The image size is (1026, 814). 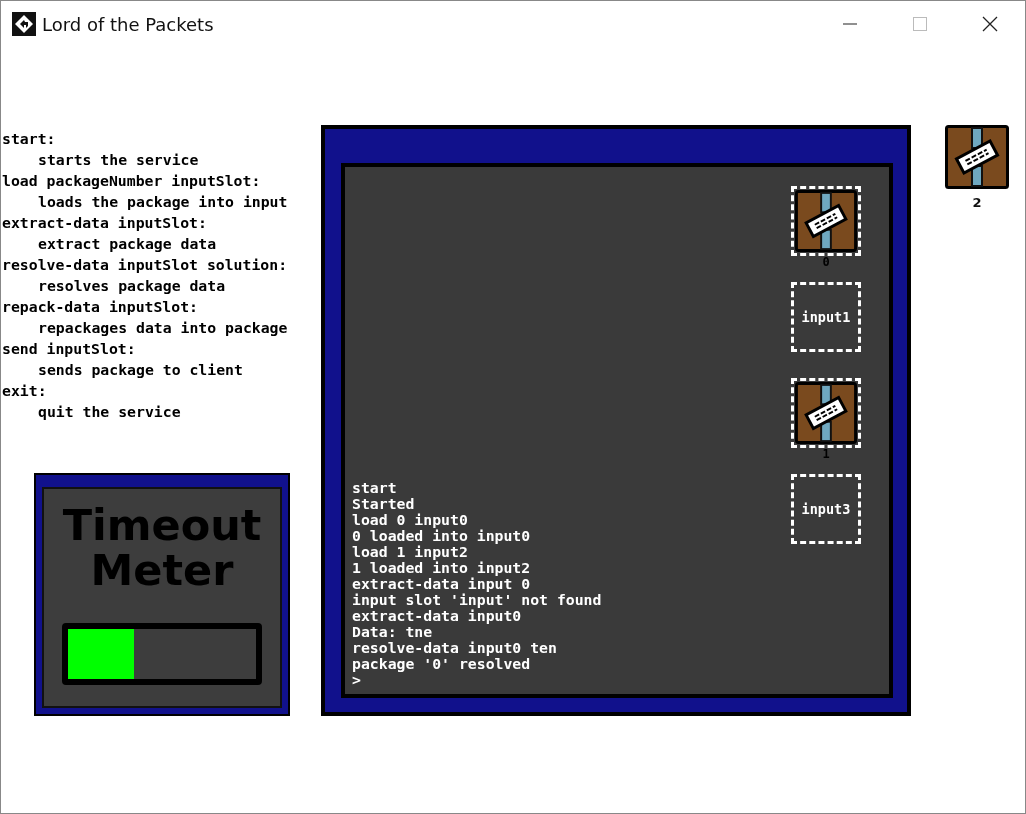 I want to click on command-syntax: repack-data inputSlot:, so click(x=100, y=307).